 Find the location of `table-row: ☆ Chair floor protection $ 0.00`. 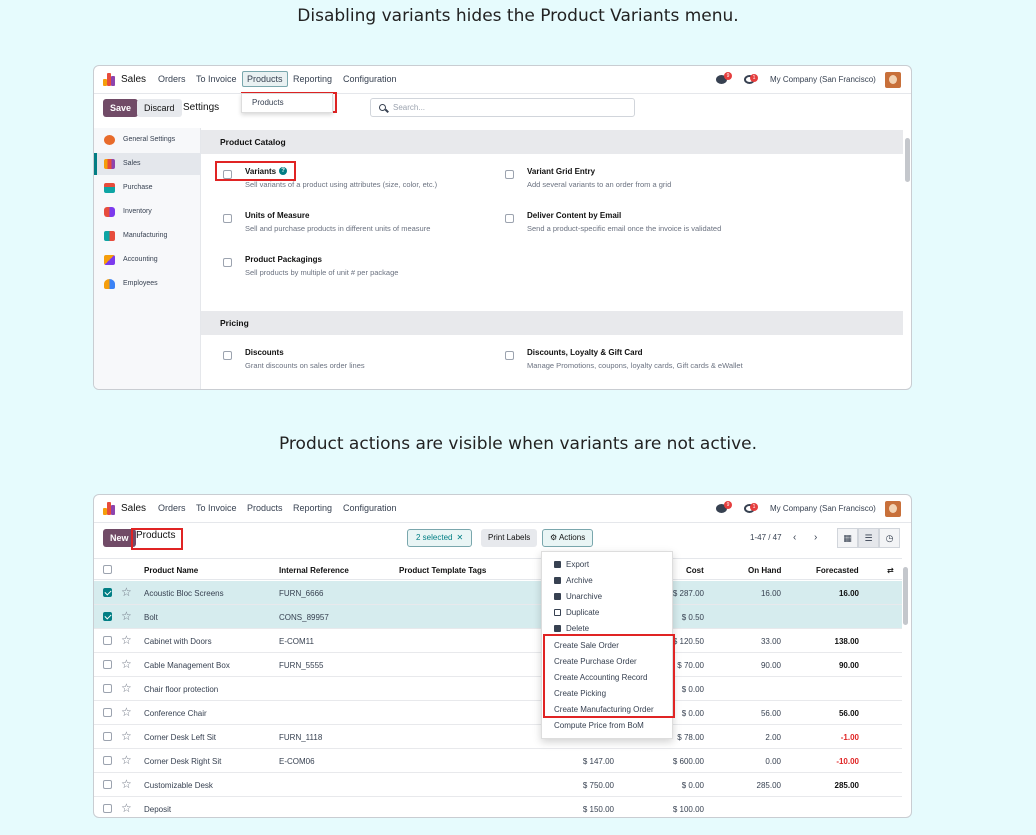

table-row: ☆ Chair floor protection $ 0.00 is located at coordinates (498, 689).